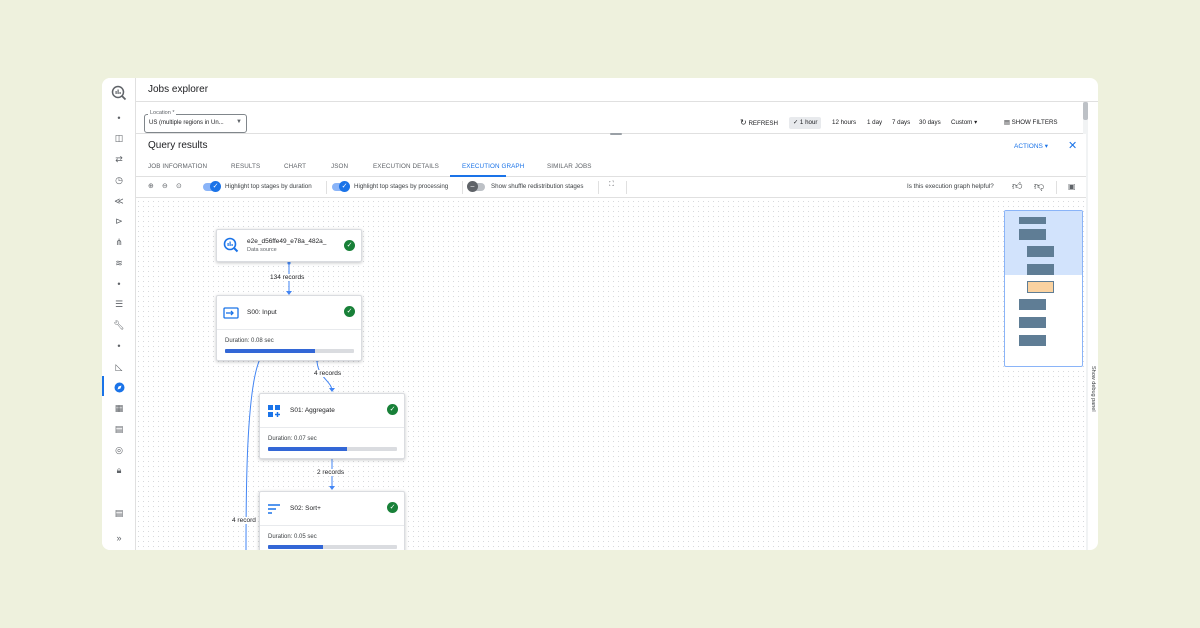  What do you see at coordinates (162, 113) in the screenshot?
I see `location-label: Location *` at bounding box center [162, 113].